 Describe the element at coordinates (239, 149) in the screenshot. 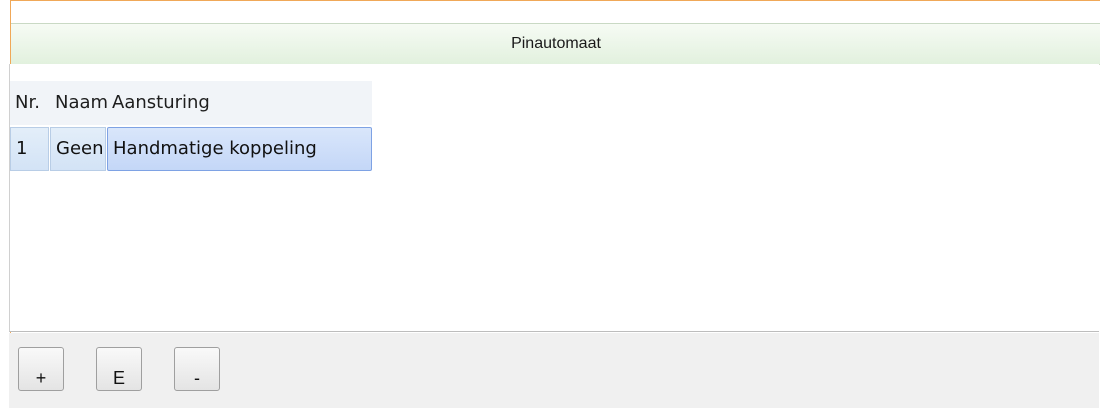

I see `cell-aansturing: Handmatige koppeling` at that location.